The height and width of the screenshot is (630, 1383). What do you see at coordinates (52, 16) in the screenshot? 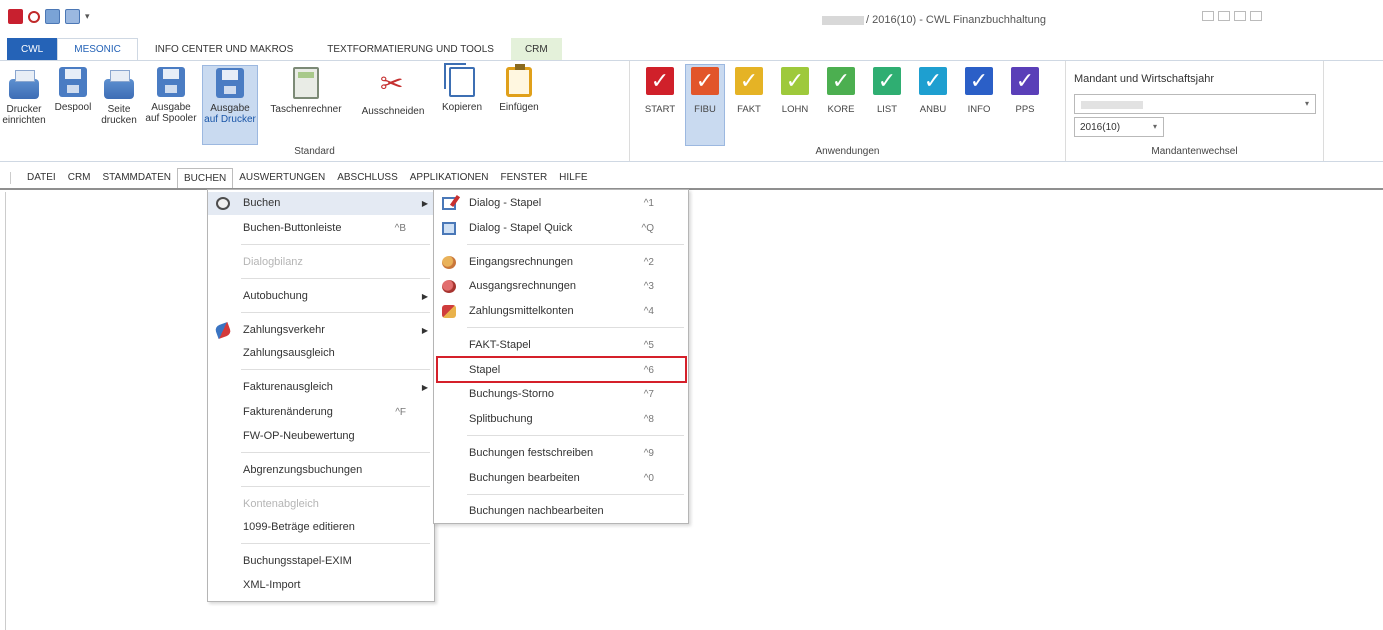
I see `window-icon` at bounding box center [52, 16].